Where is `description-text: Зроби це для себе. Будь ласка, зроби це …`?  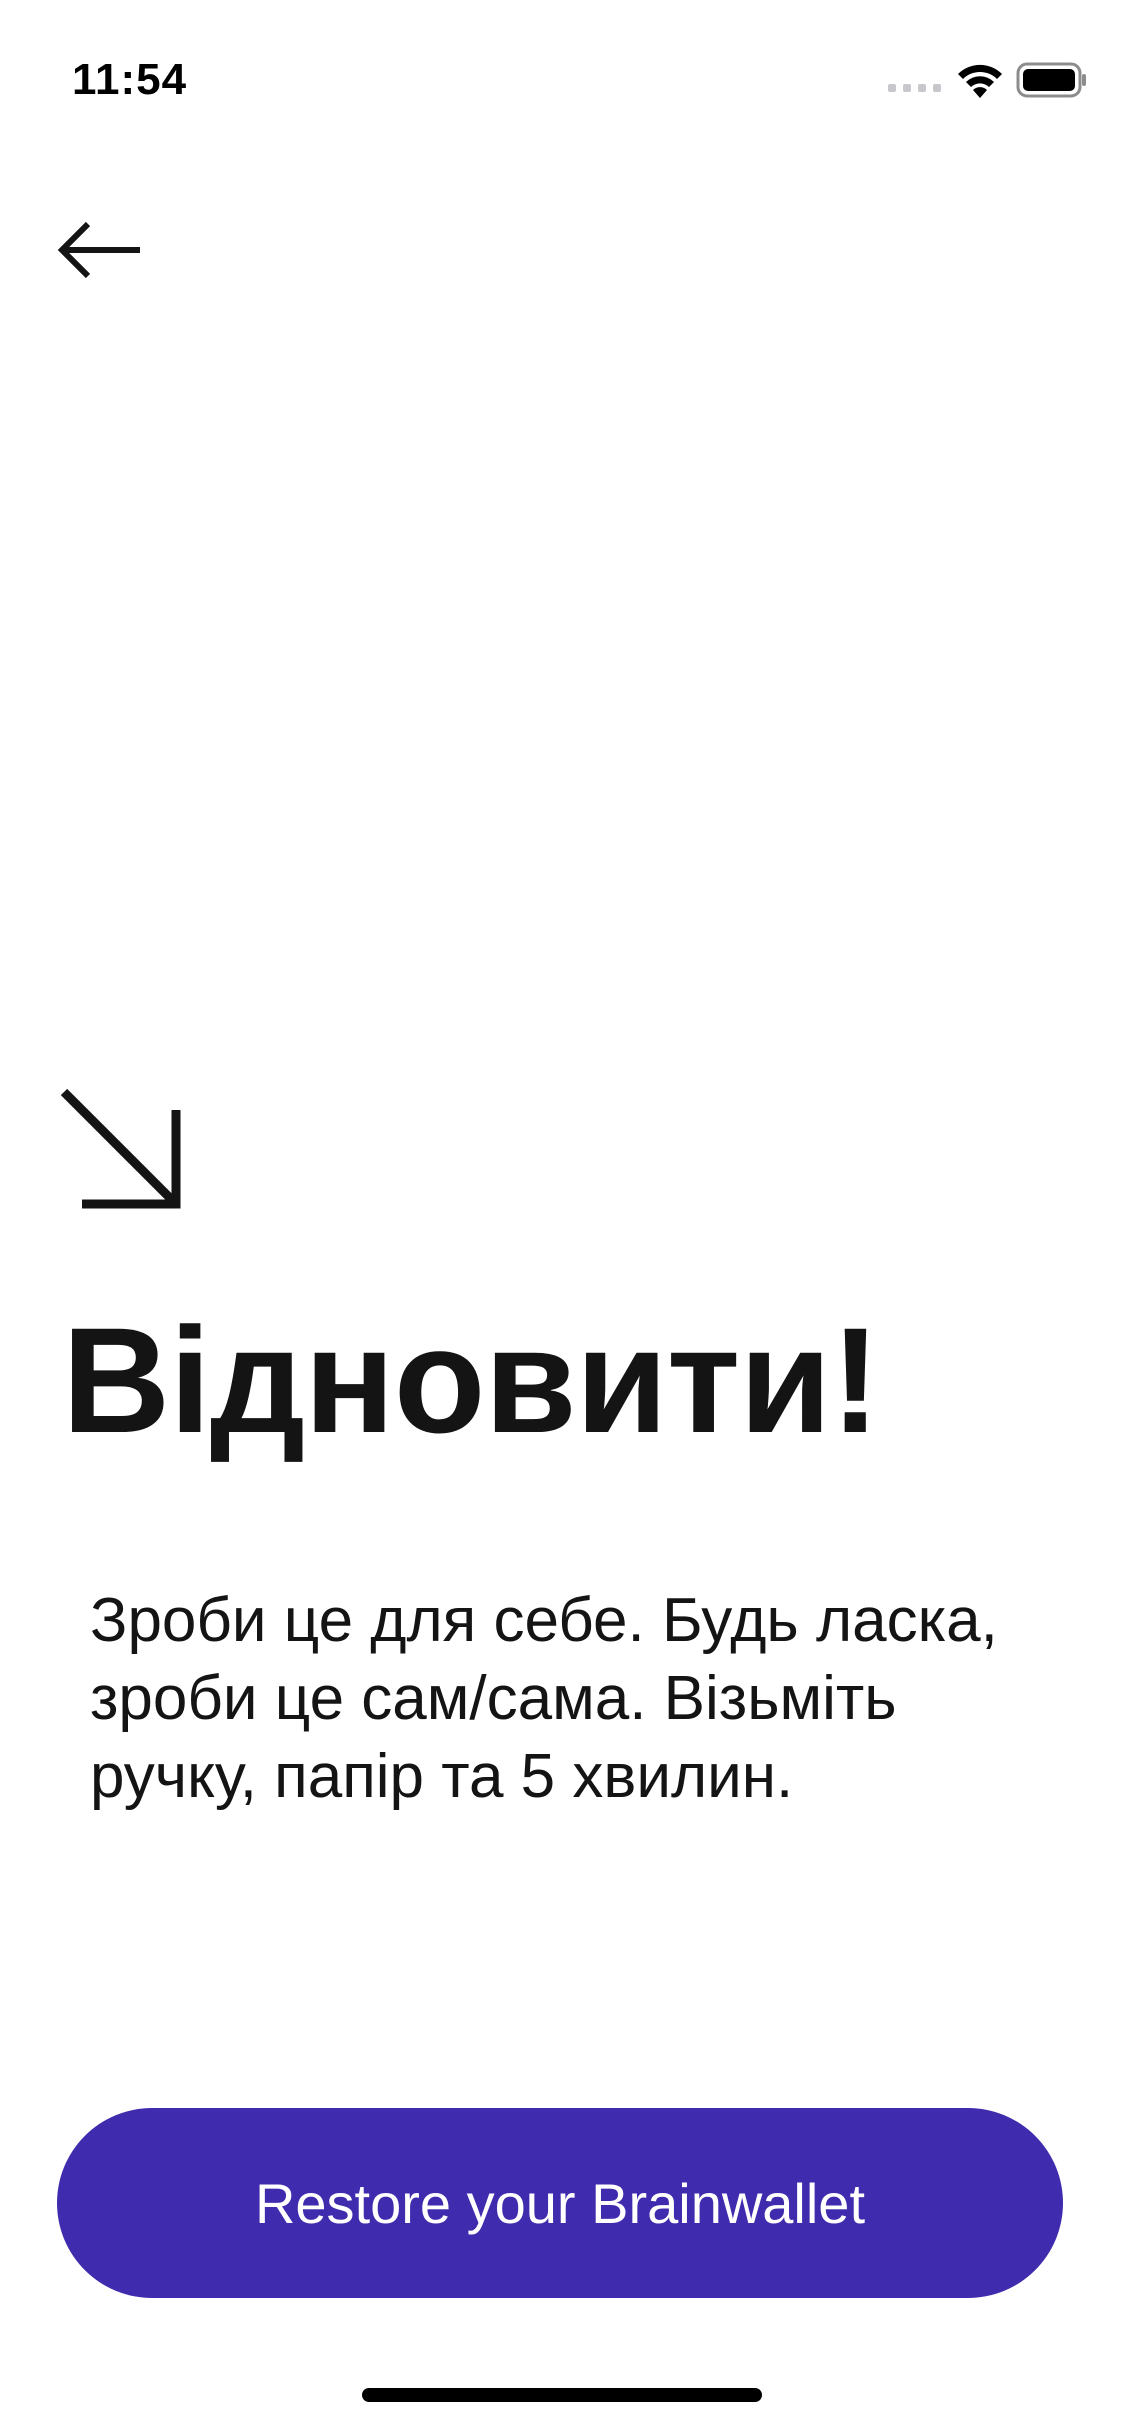
description-text: Зроби це для себе. Будь ласка, зроби це … is located at coordinates (544, 1698).